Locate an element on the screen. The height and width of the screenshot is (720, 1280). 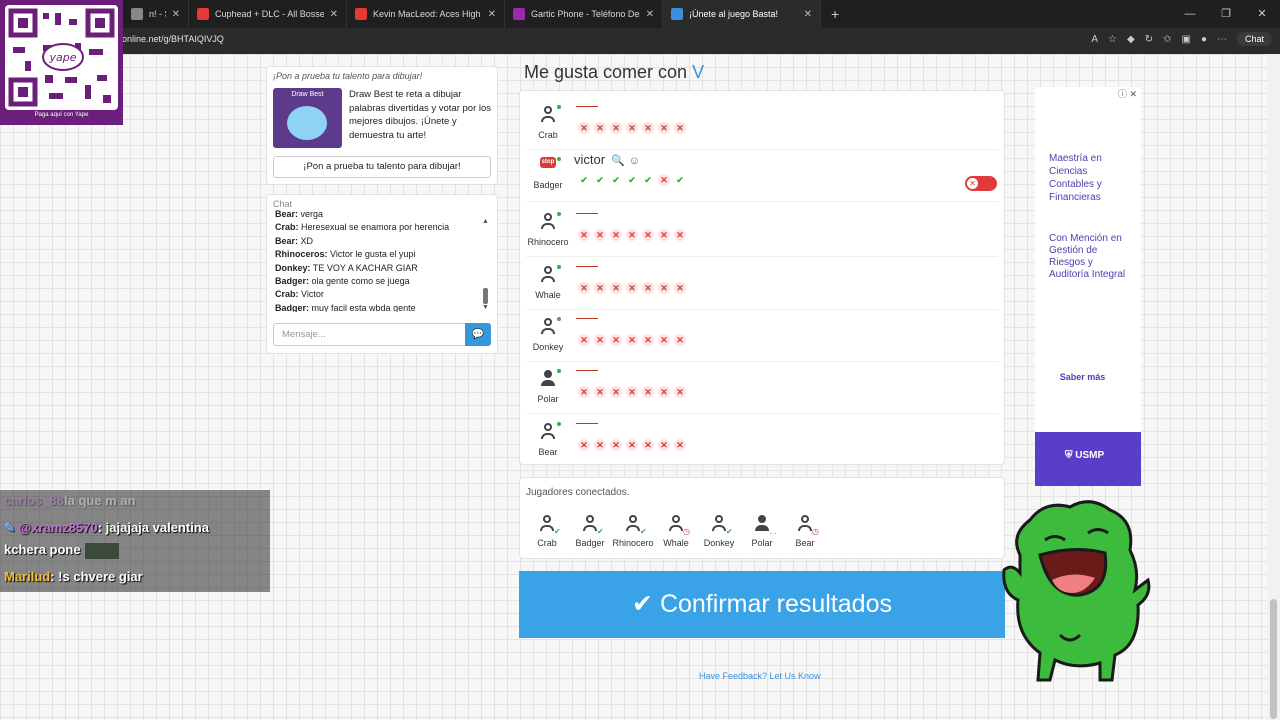
scroll-up-icon: ▲ is located at coordinates (485, 221).